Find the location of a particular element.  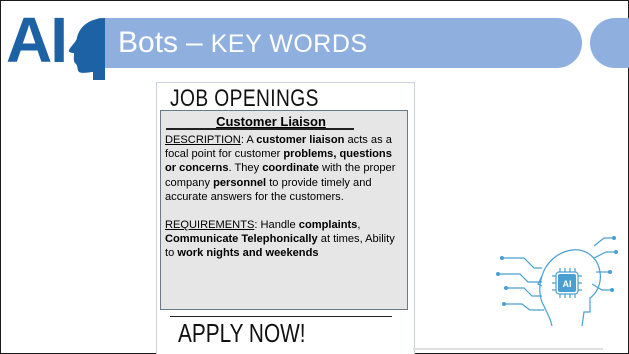

emphasis-text: Communicate Telephonically is located at coordinates (241, 239).